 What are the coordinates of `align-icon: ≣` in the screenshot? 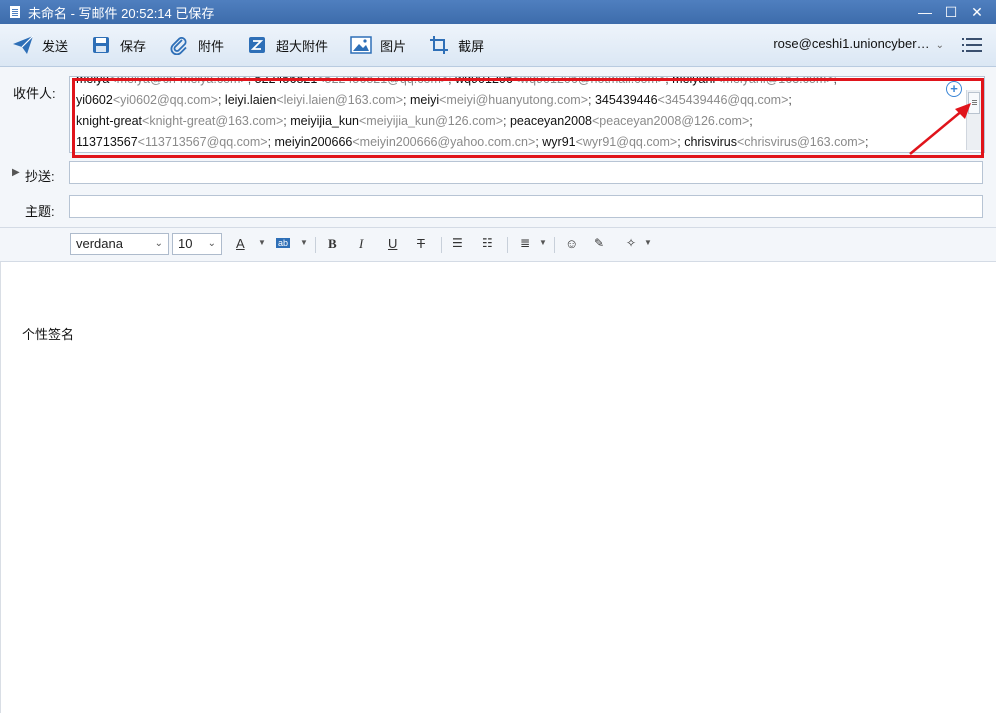 It's located at (525, 243).